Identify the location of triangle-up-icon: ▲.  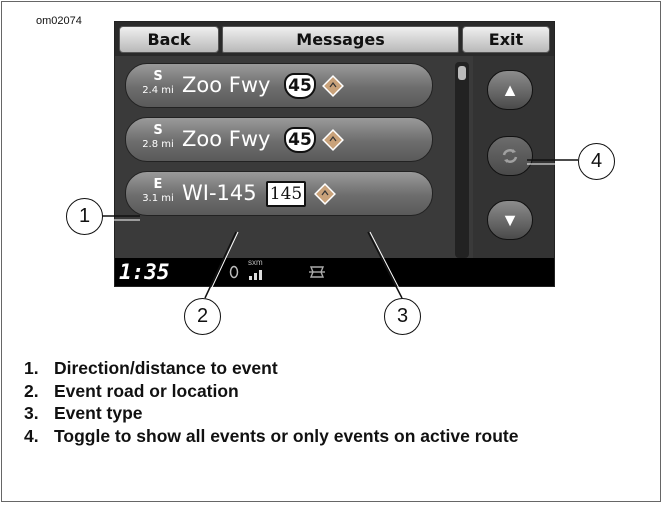
(510, 89).